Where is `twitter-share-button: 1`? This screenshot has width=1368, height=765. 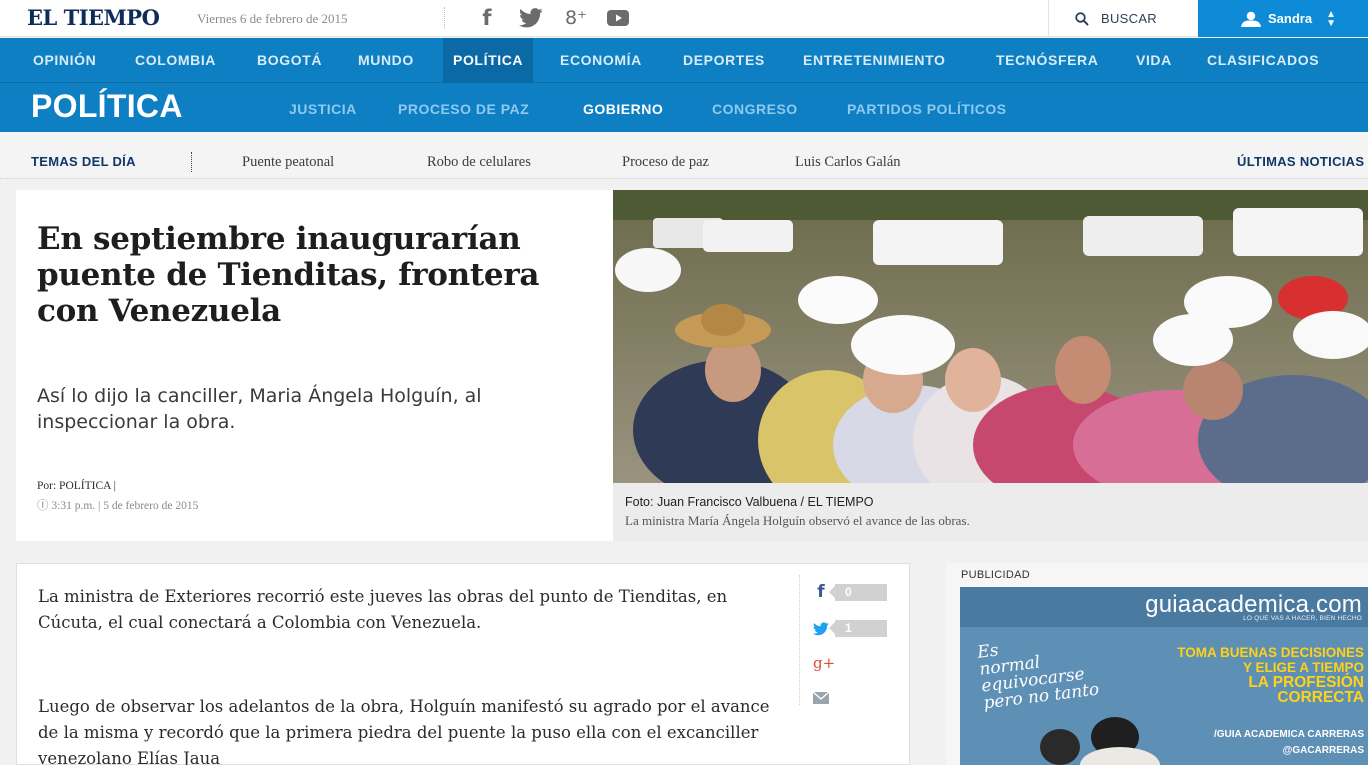
twitter-share-button: 1 is located at coordinates (850, 628).